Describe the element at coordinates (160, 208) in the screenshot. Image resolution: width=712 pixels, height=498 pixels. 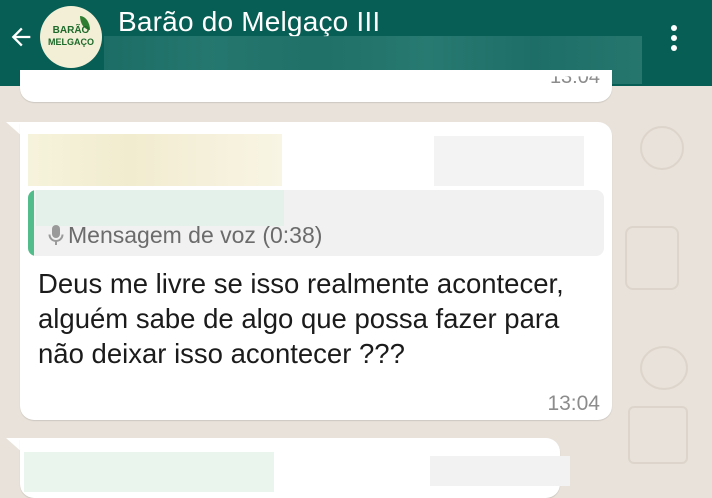
I see `redacted-quote-author` at that location.